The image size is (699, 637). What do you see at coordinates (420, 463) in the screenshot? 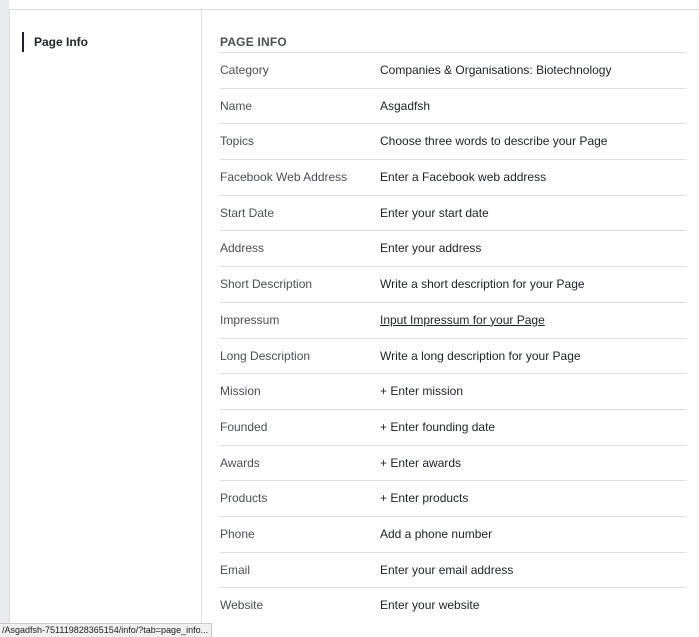
I see `awards-value: + Enter awards` at bounding box center [420, 463].